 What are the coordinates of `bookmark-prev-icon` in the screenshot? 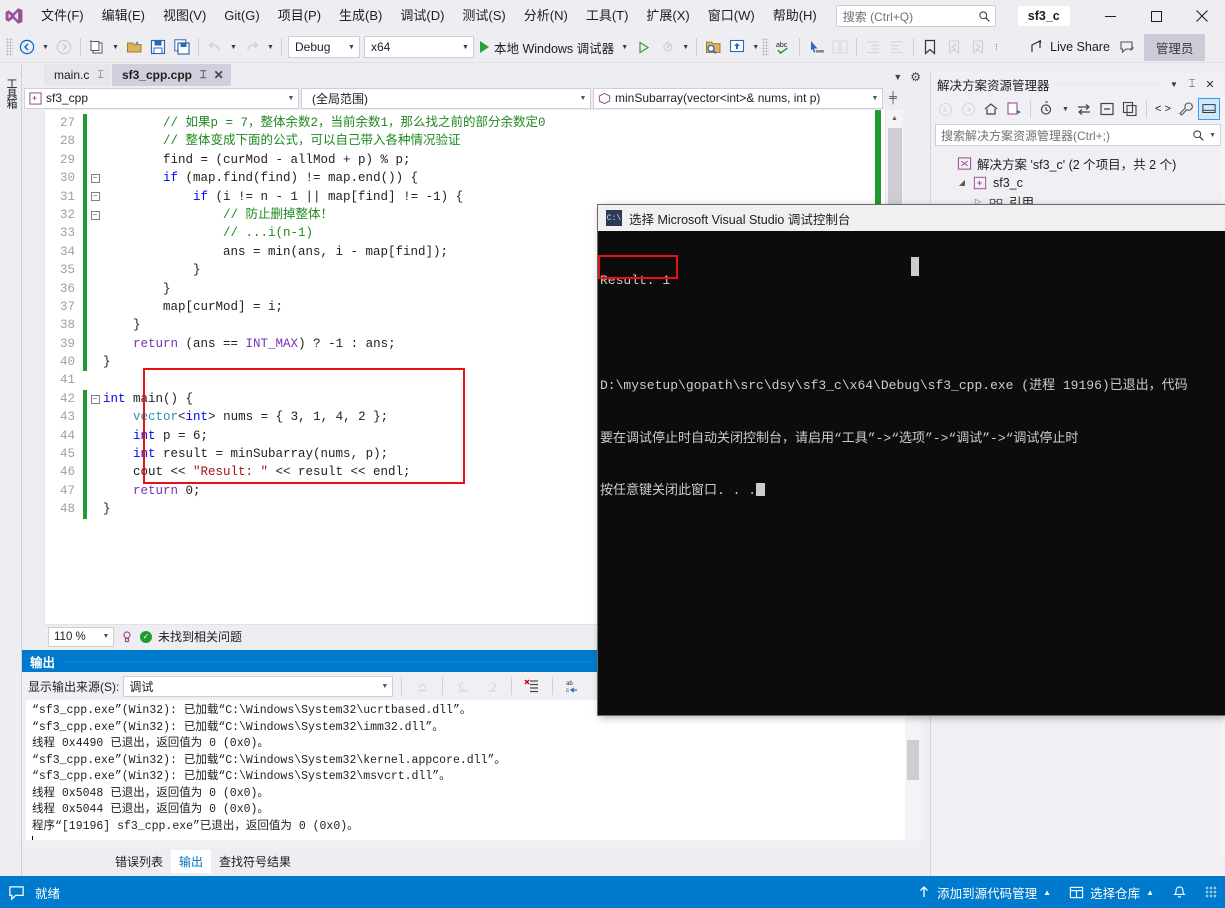 It's located at (954, 47).